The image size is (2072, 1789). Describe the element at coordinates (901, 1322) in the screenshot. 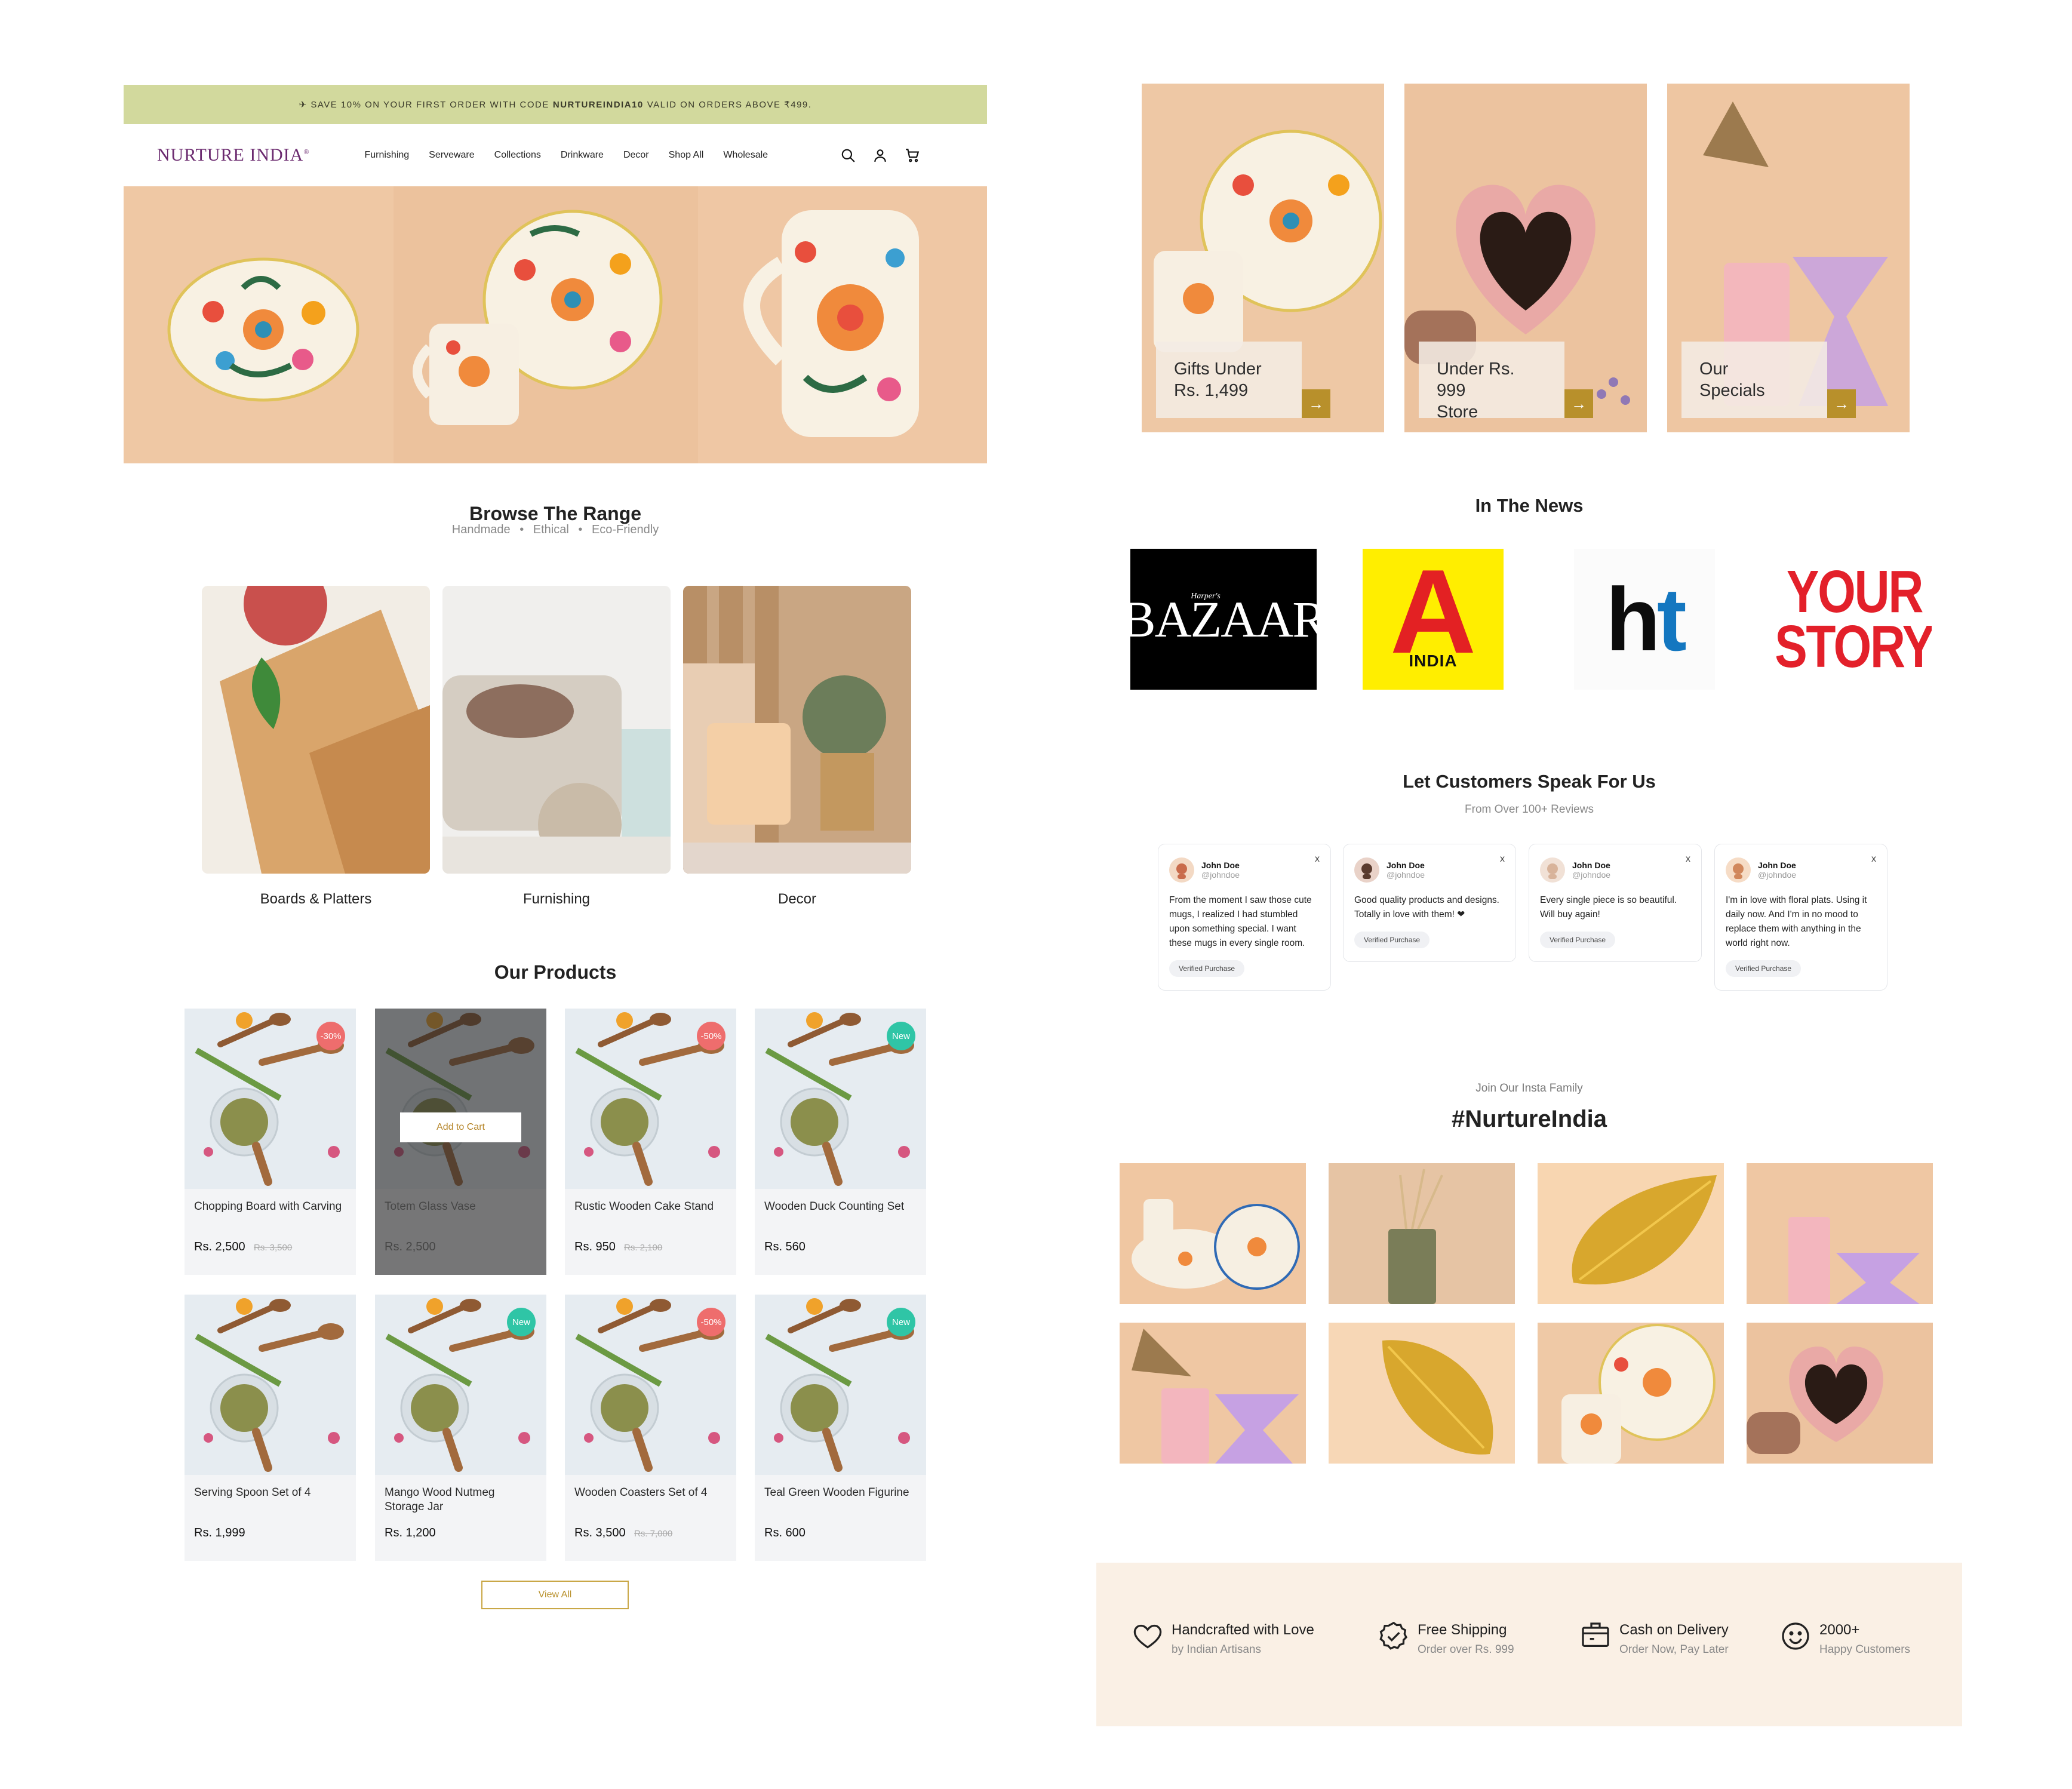

I see `new-badge: New` at that location.